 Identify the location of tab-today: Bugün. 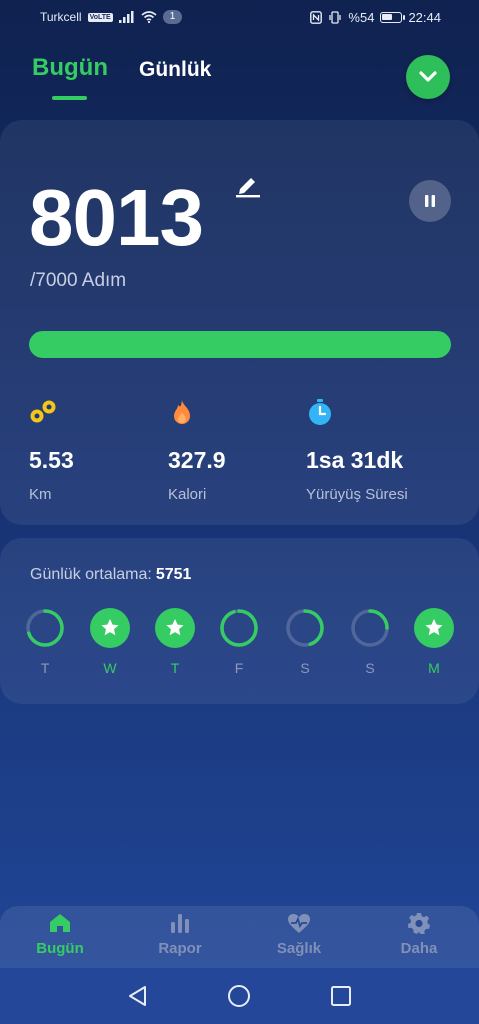
(70, 68).